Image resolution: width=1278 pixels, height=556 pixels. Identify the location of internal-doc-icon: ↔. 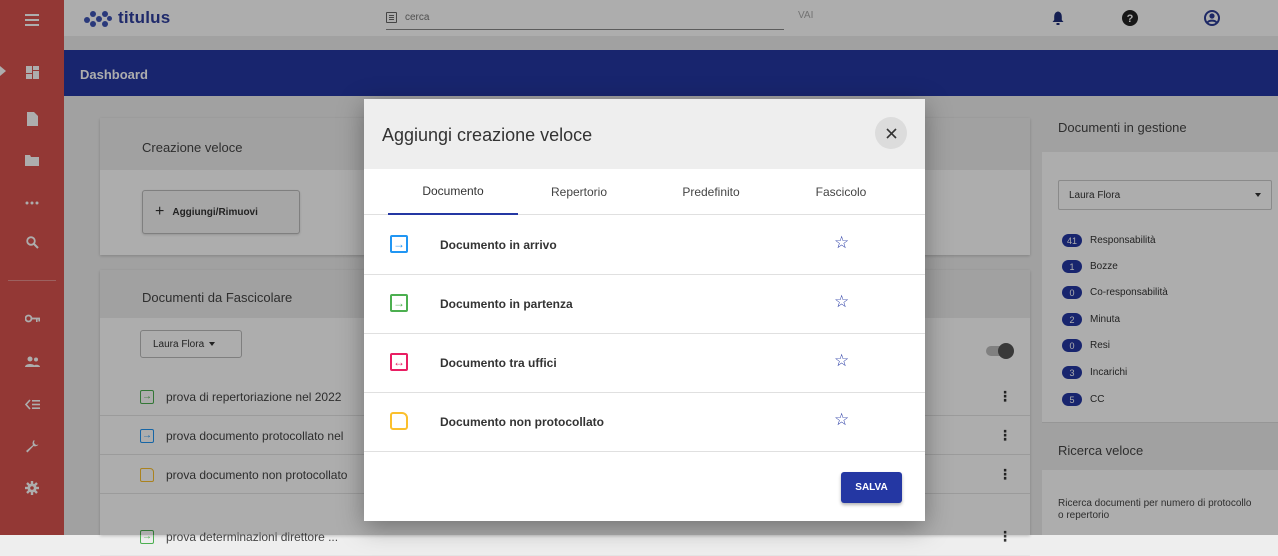
(399, 362).